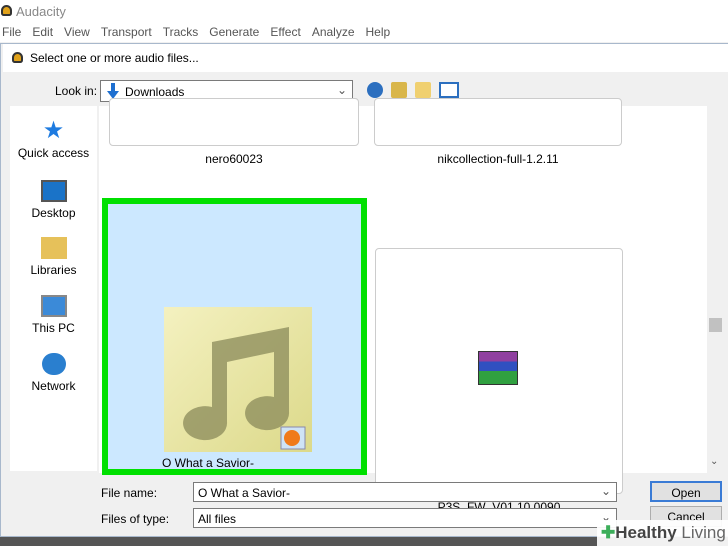  Describe the element at coordinates (13, 32) in the screenshot. I see `menu-file: File` at that location.